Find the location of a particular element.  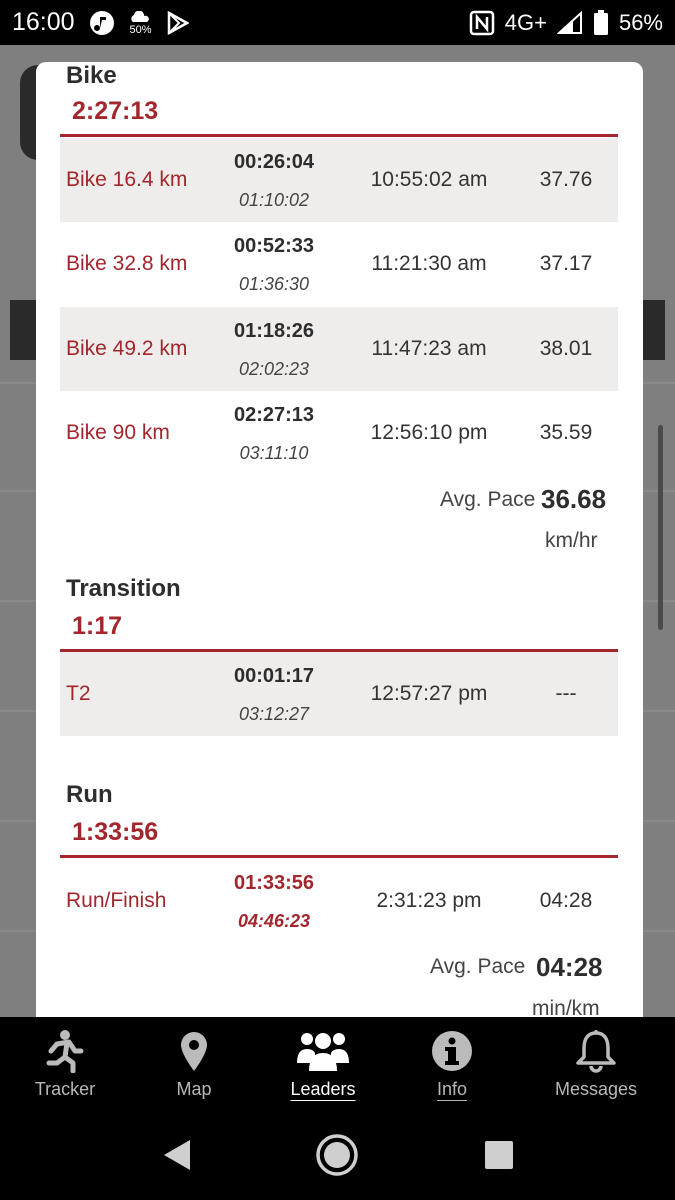

nfc-icon is located at coordinates (482, 23).